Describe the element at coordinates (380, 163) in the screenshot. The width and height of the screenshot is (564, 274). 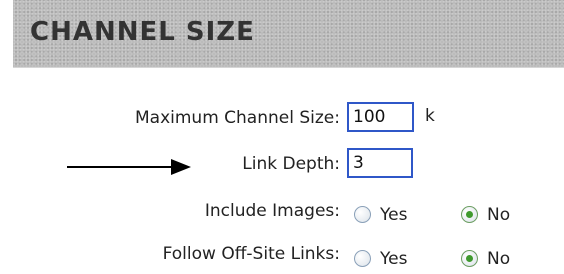
I see `link-depth-input` at that location.